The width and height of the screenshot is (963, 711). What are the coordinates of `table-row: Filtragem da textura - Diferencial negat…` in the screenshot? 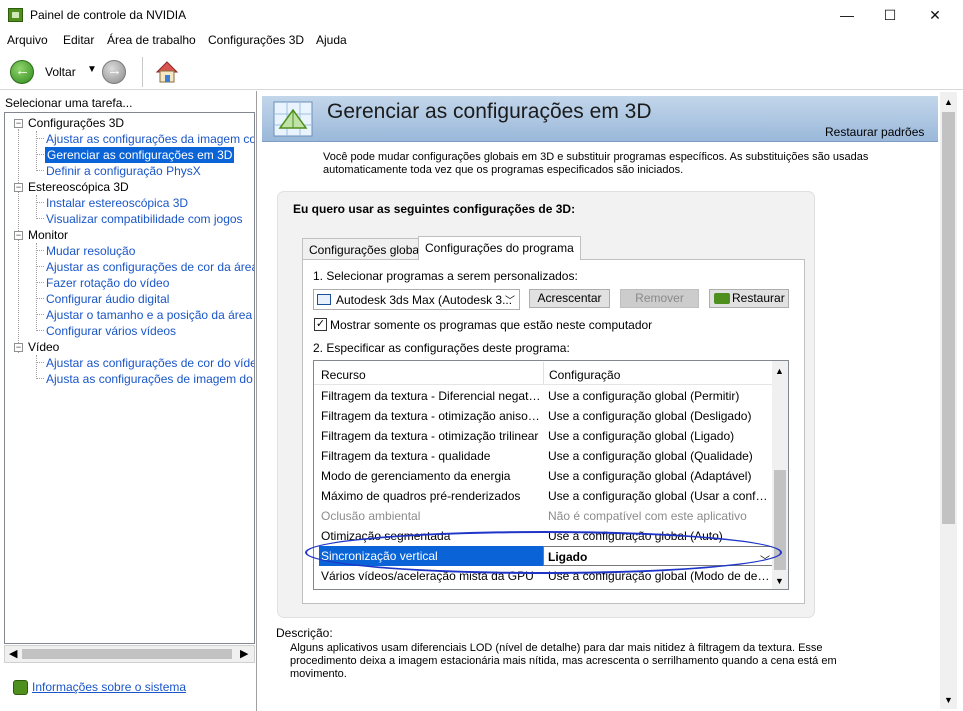 It's located at (543, 396).